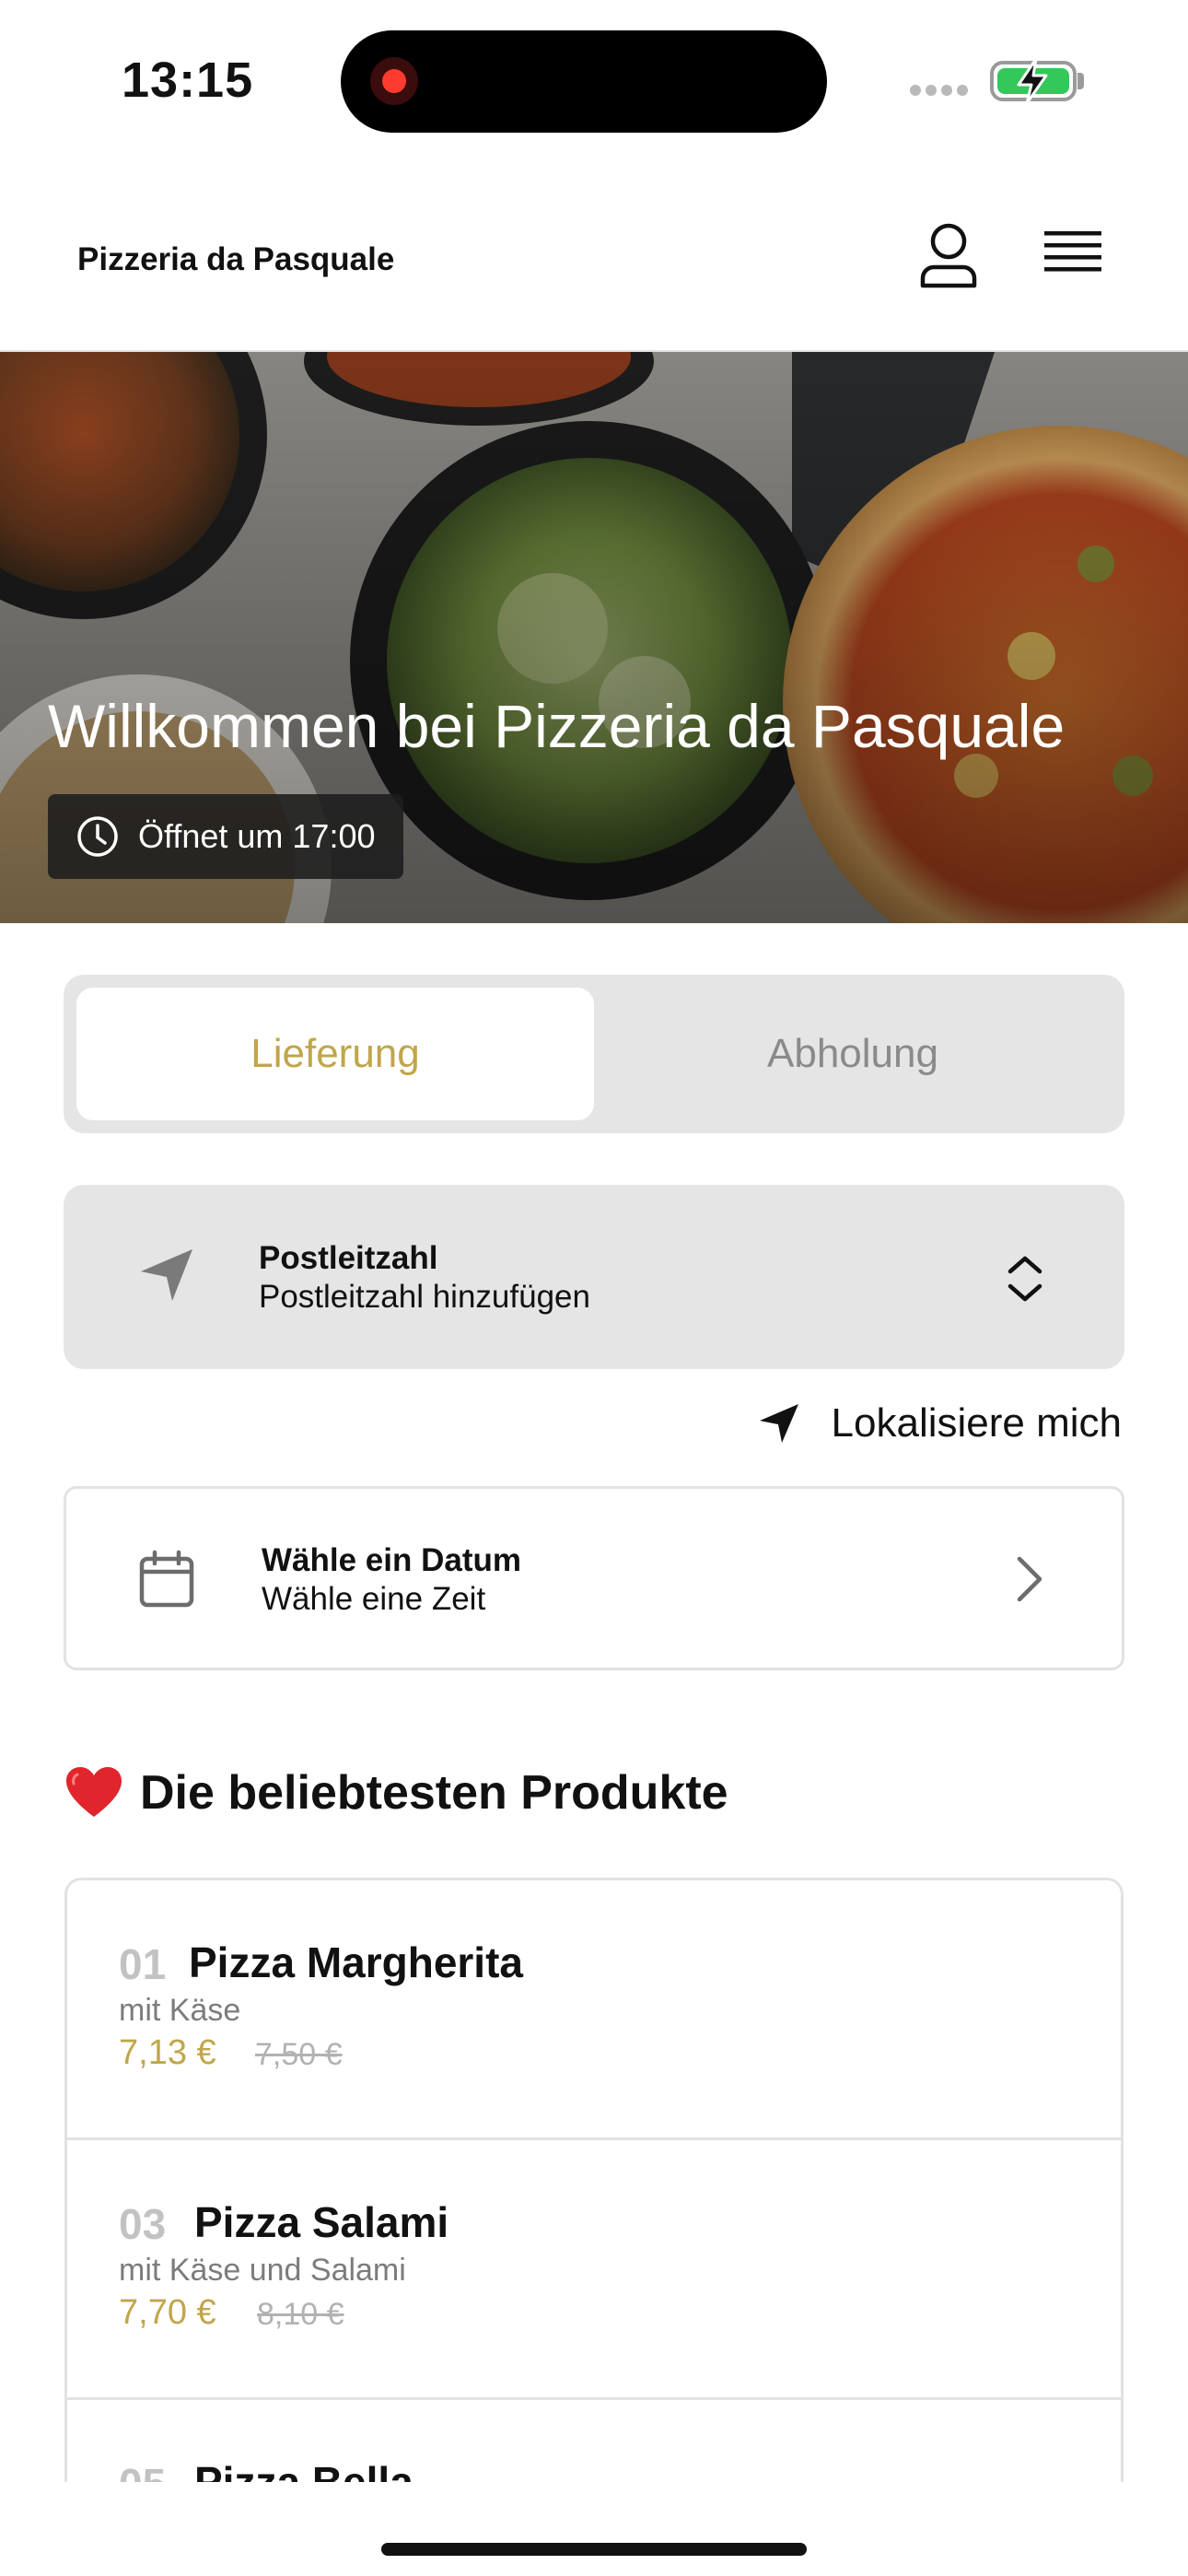 The height and width of the screenshot is (2576, 1188). What do you see at coordinates (300, 2314) in the screenshot?
I see `product-old-price: 8,10 €` at bounding box center [300, 2314].